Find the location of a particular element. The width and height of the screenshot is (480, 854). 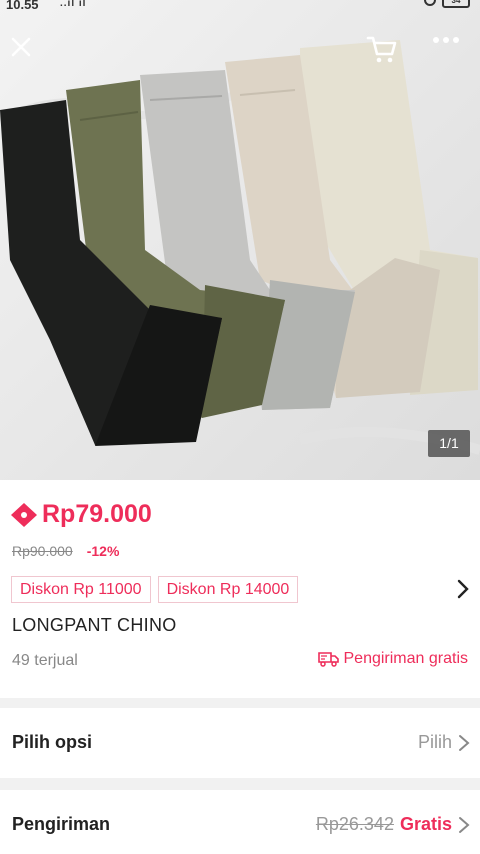

status-time: 10.55 is located at coordinates (22, 6).